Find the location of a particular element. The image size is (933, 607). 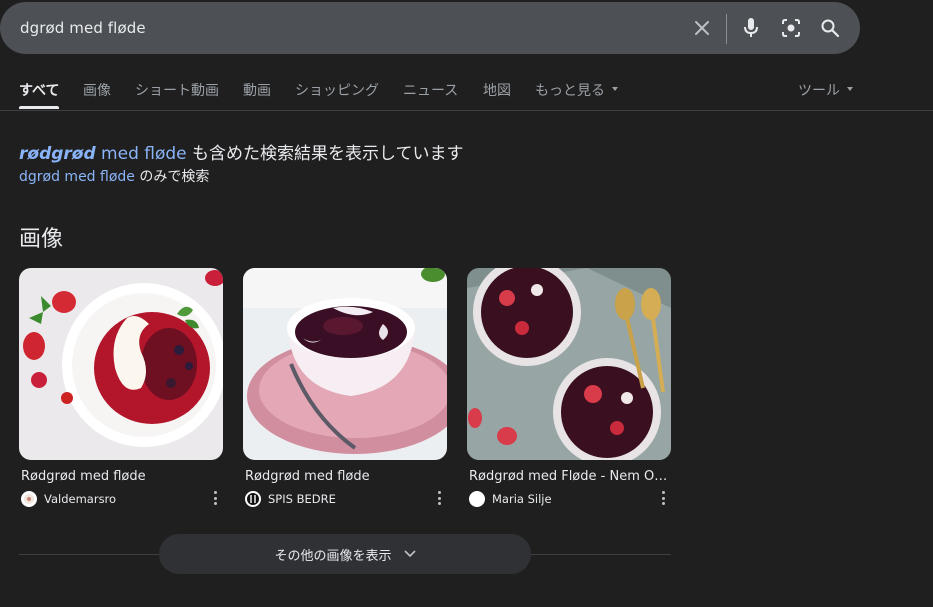

source-name: SPIS BEDRE is located at coordinates (302, 499).